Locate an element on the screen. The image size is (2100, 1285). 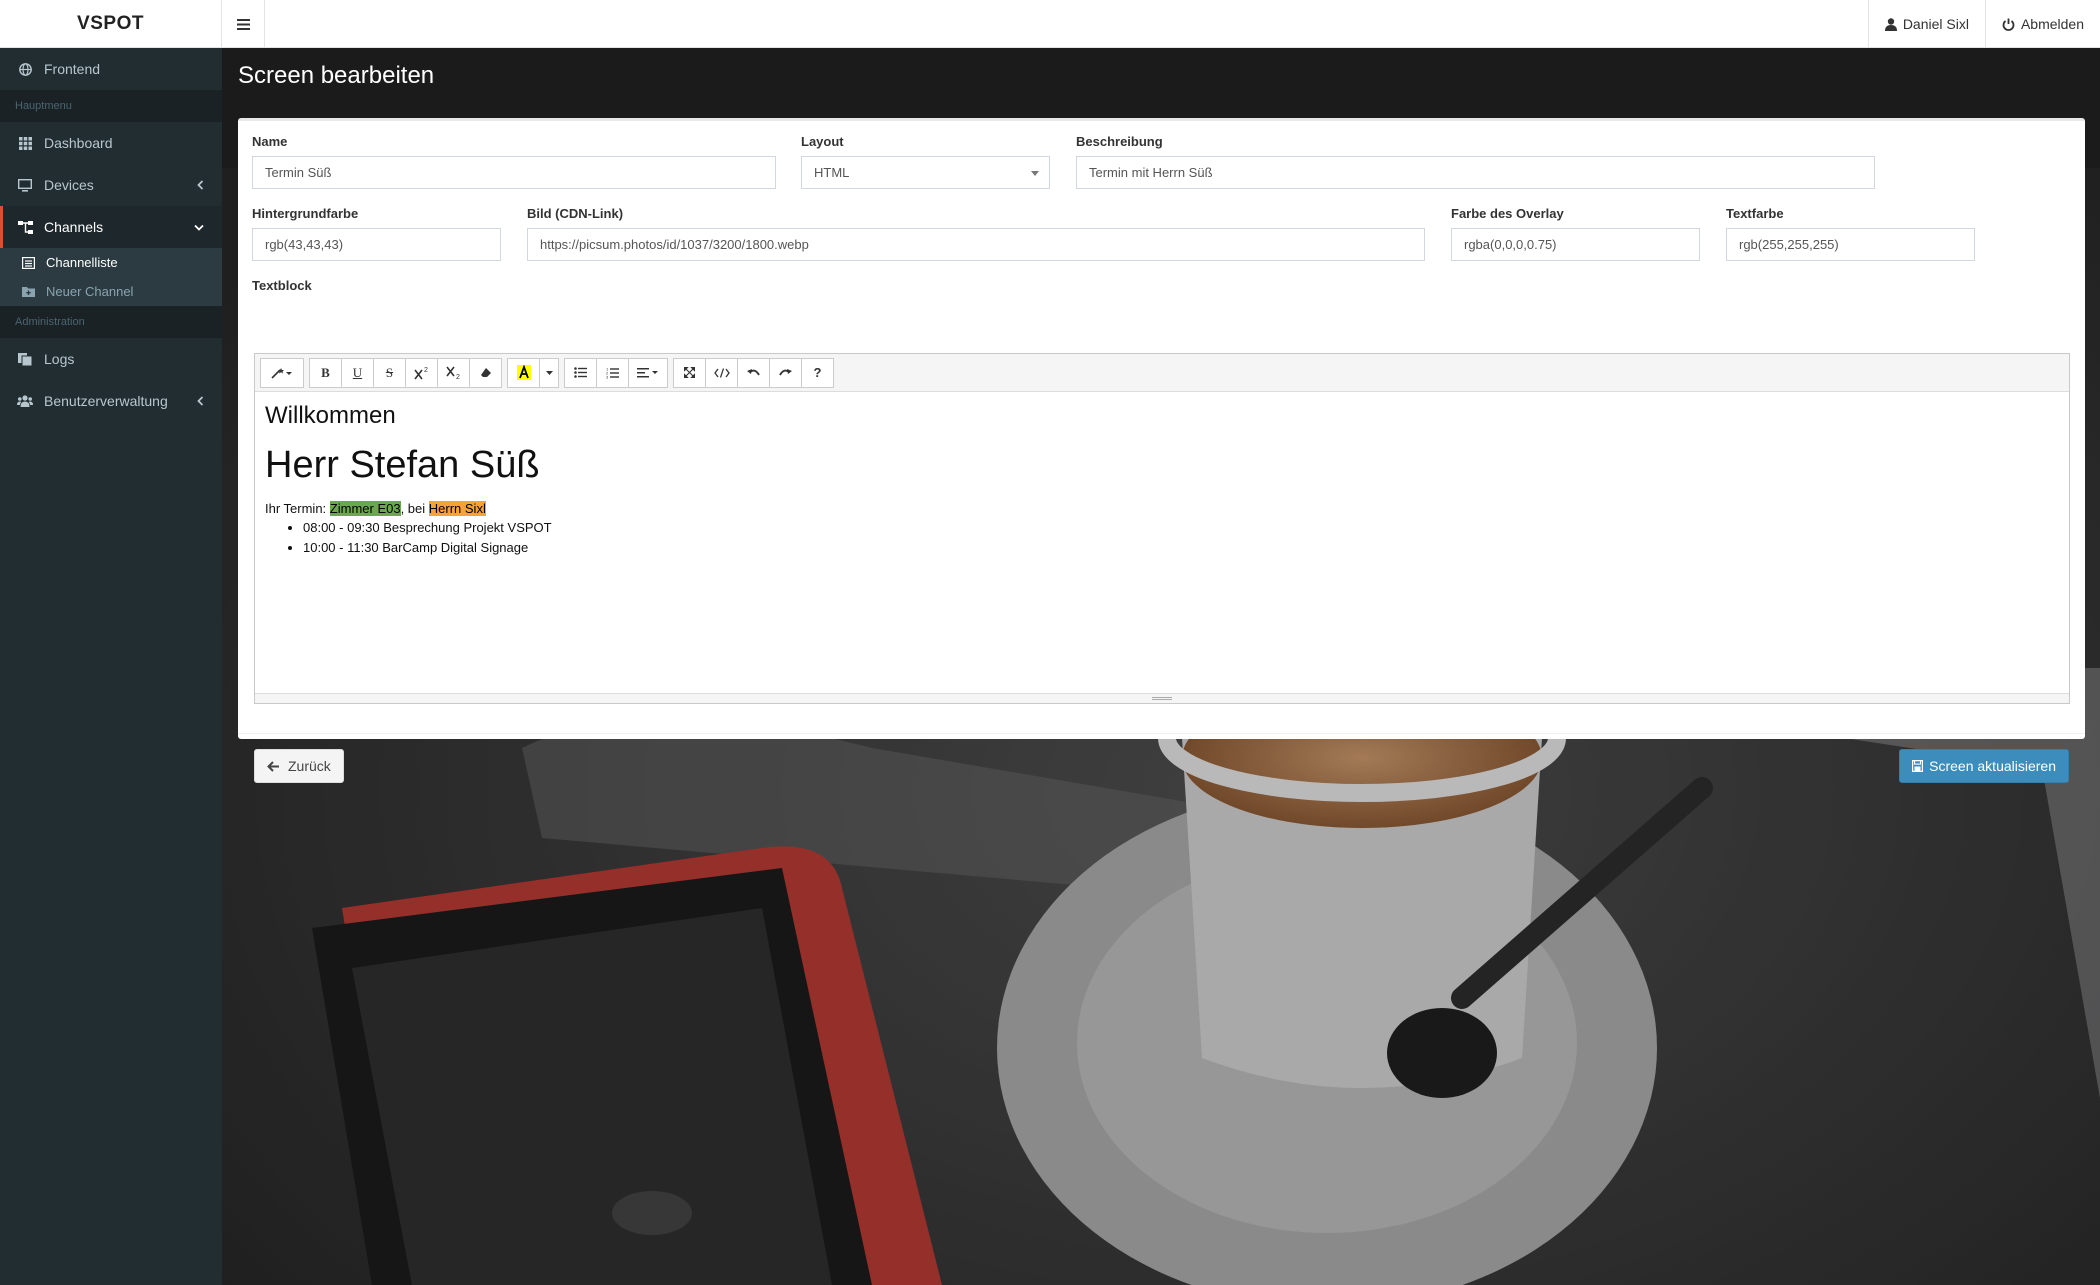
subscript-button: 2 is located at coordinates (453, 372).